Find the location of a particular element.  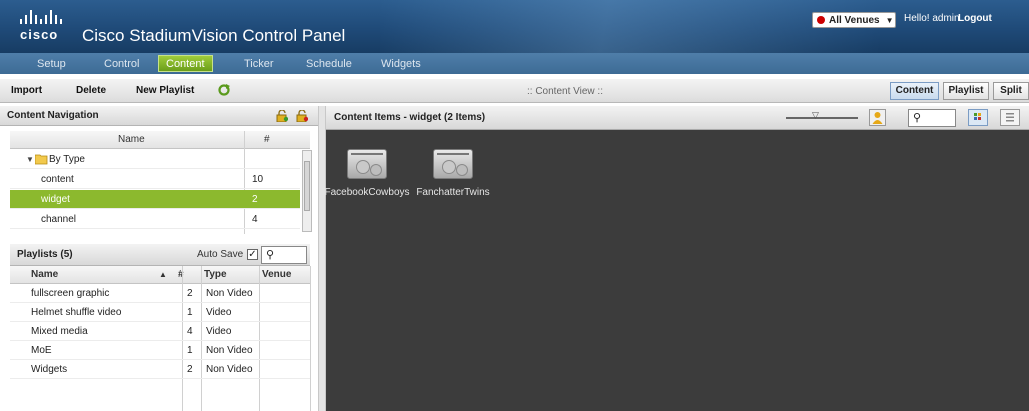

list-view-icon is located at coordinates (1010, 117).